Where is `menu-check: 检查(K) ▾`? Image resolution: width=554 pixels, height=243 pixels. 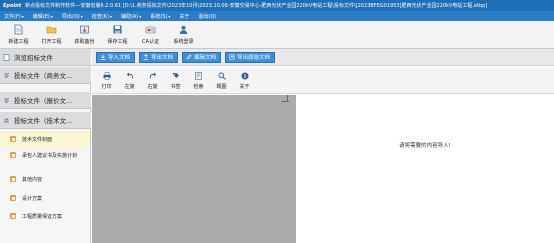
menu-check: 检查(K) ▾ is located at coordinates (102, 16).